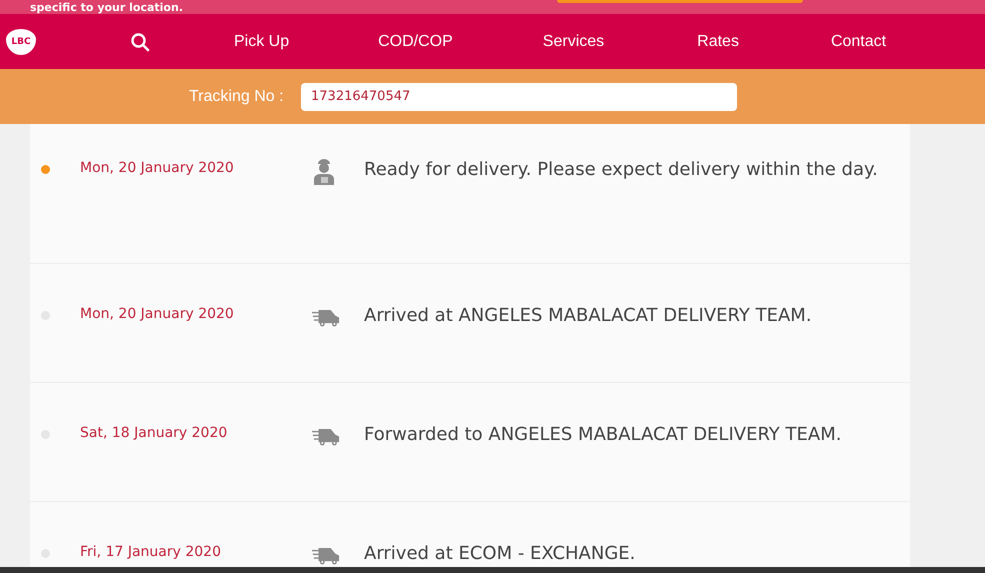 The image size is (985, 573). I want to click on event-description: Forwarded to ANGELES MABALACAT DELIVERY TEAM., so click(603, 435).